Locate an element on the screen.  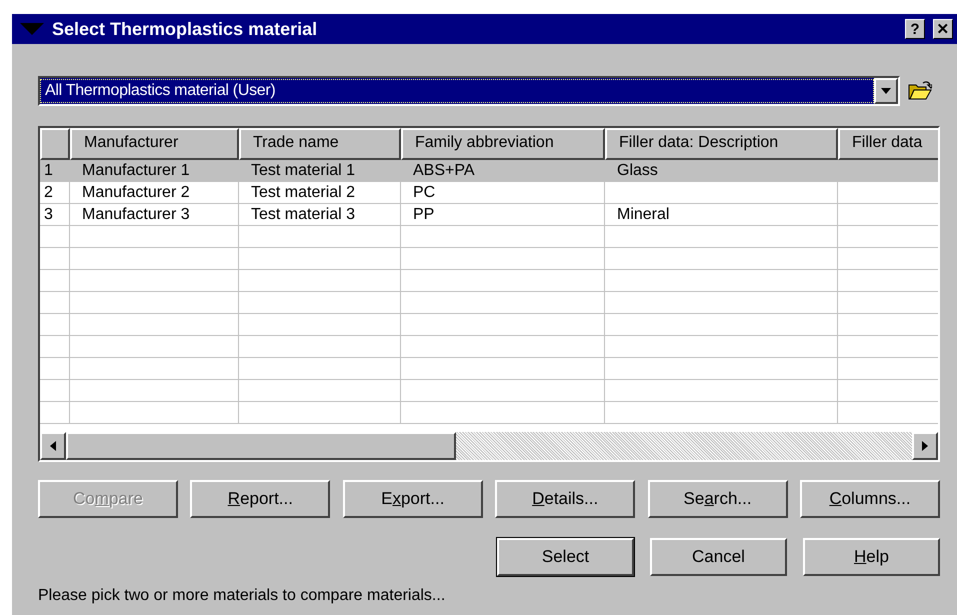
table-cell: Manufacturer 3 is located at coordinates (154, 214).